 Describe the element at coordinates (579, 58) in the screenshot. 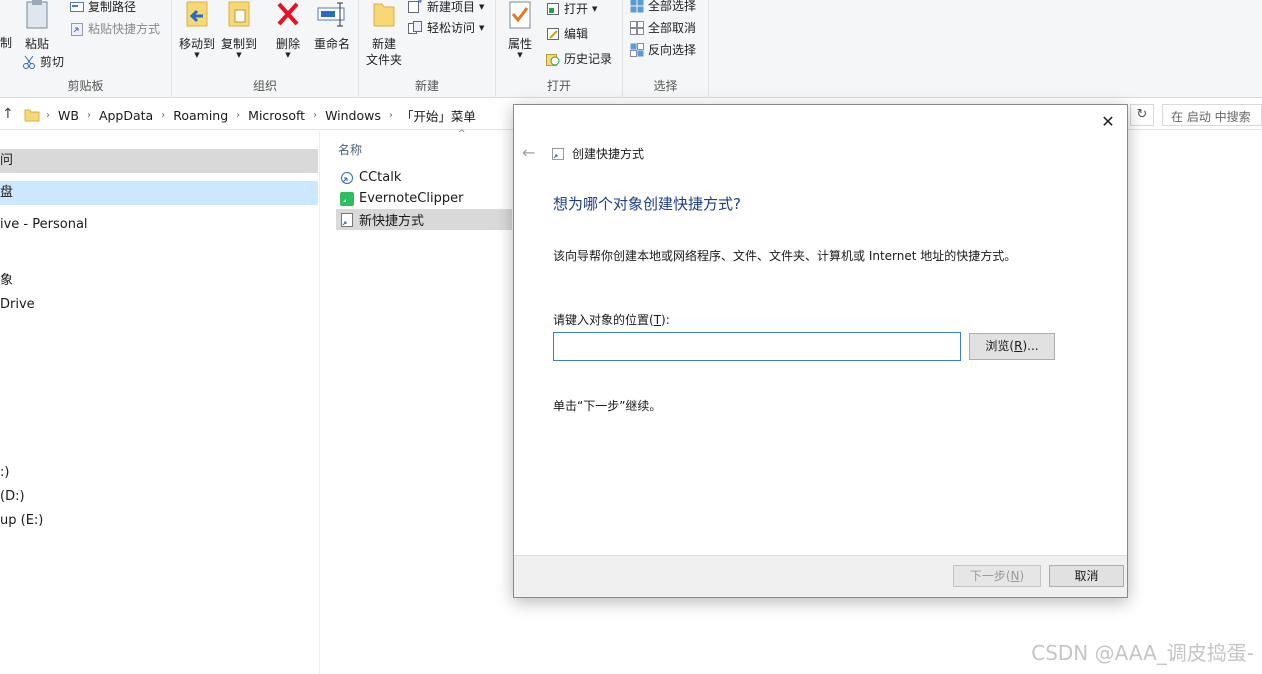

I see `history-button: 历史记录` at that location.